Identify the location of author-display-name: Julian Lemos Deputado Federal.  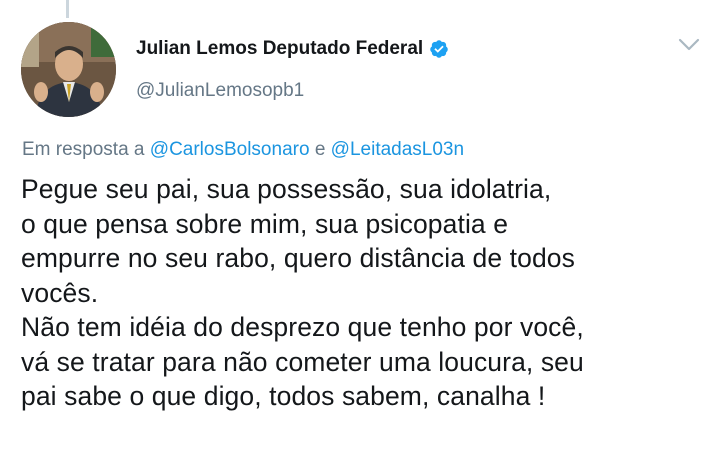
(279, 49).